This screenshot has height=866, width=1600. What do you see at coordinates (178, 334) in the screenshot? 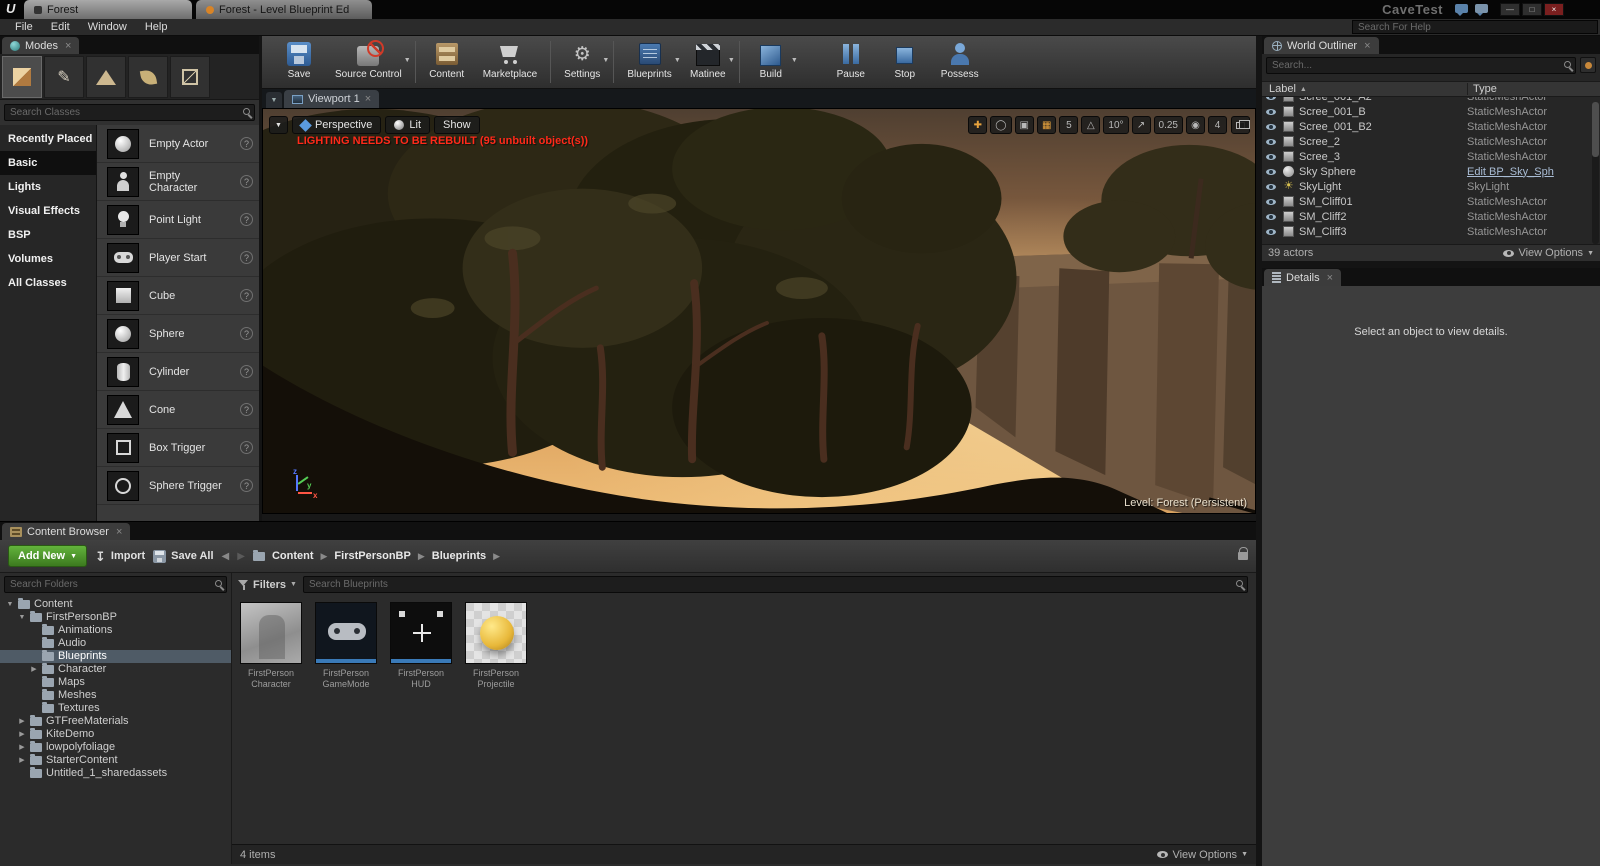
I see `placeable-sphere: Sphere ?` at bounding box center [178, 334].